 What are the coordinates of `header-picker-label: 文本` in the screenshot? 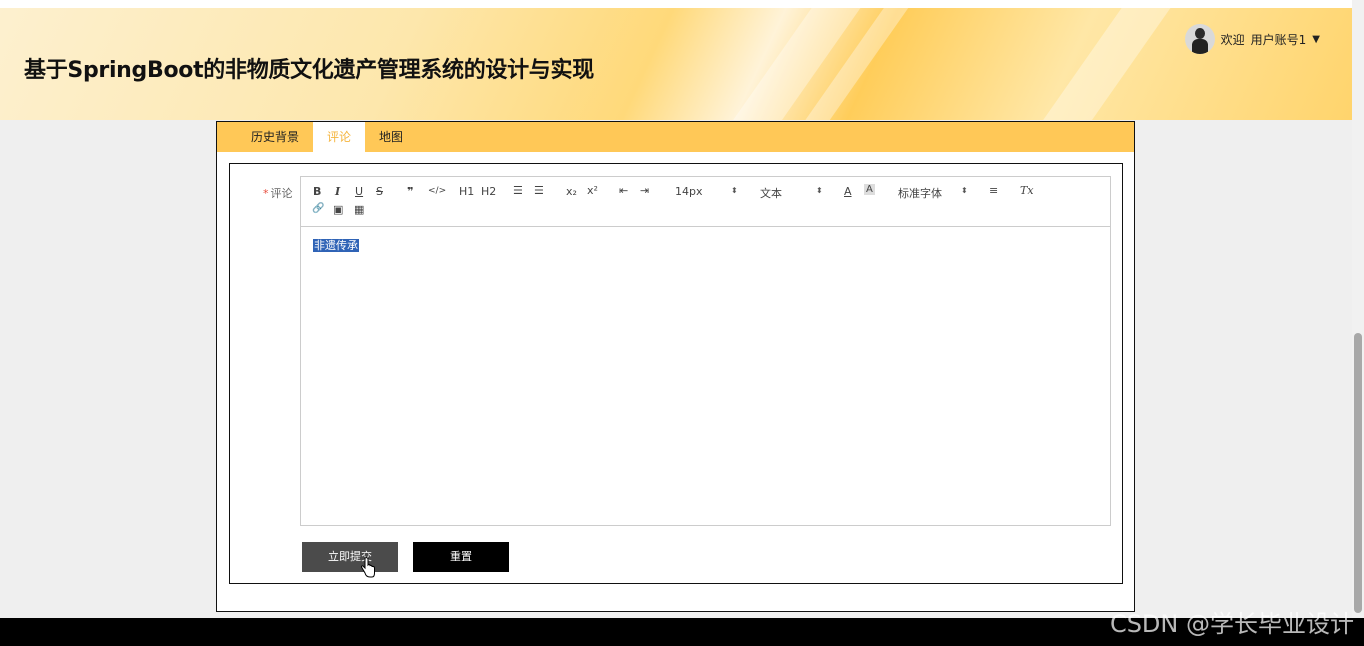 It's located at (771, 193).